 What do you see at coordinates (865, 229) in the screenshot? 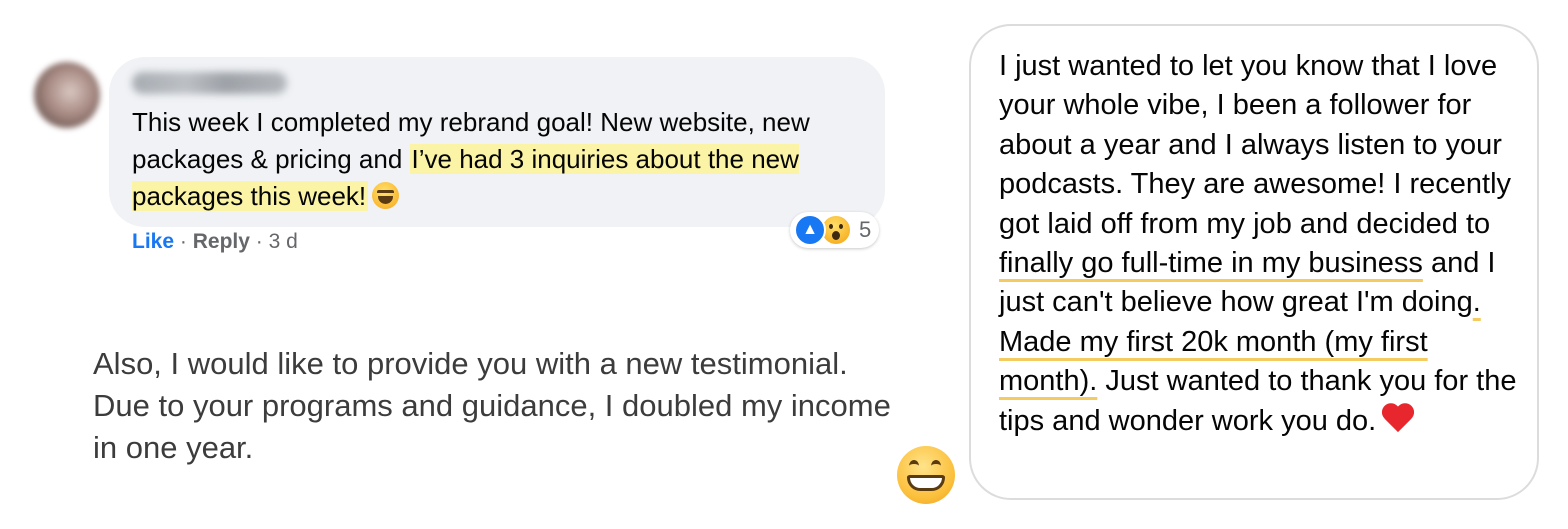
I see `reaction-count: 5` at bounding box center [865, 229].